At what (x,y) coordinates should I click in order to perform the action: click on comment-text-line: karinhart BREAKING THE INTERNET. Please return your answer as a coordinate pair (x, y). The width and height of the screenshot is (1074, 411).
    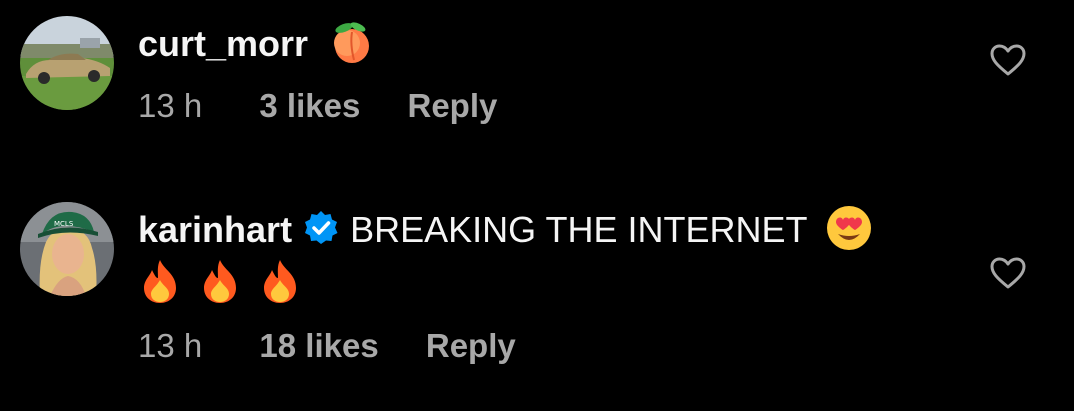
    Looking at the image, I should click on (505, 227).